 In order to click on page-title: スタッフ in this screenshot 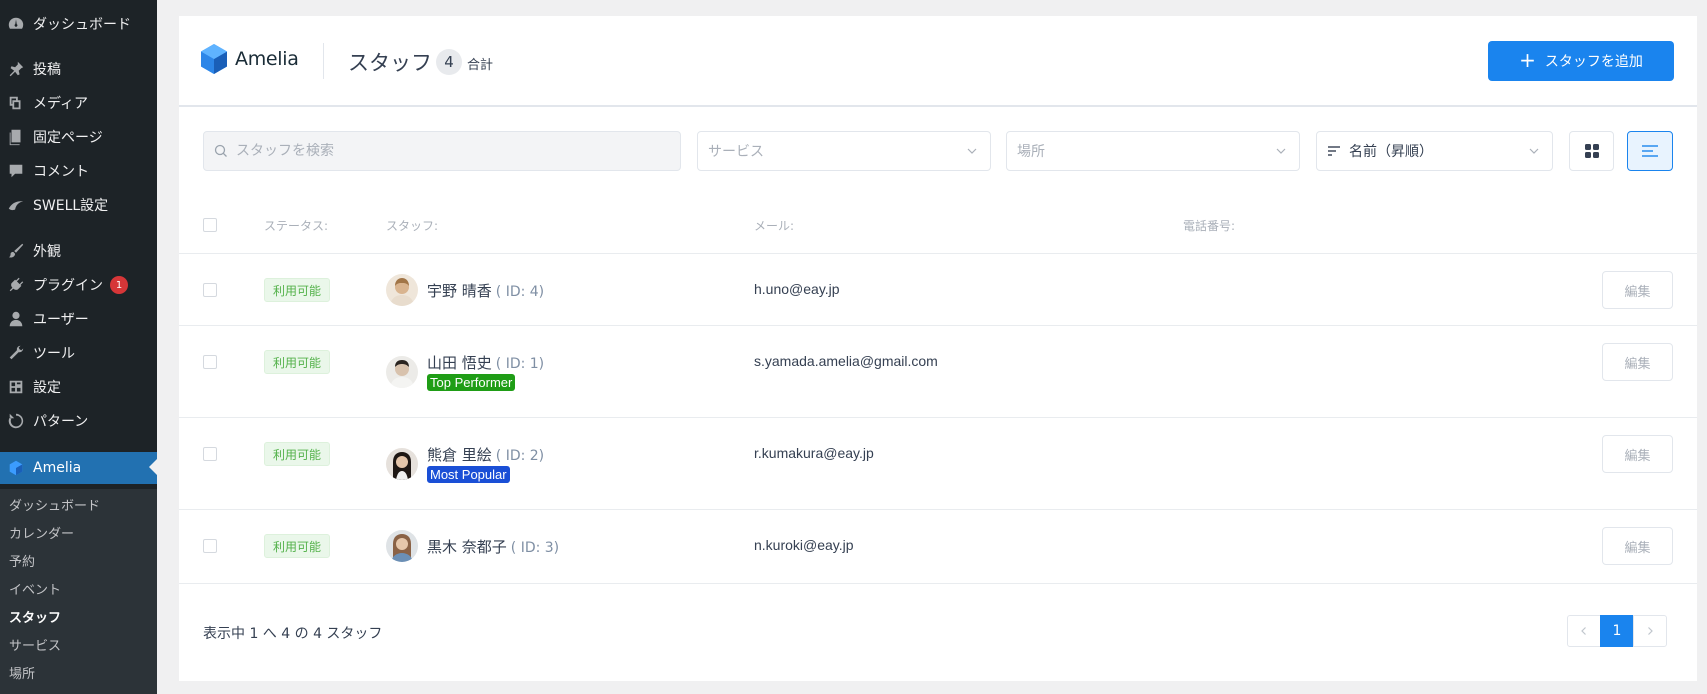, I will do `click(390, 63)`.